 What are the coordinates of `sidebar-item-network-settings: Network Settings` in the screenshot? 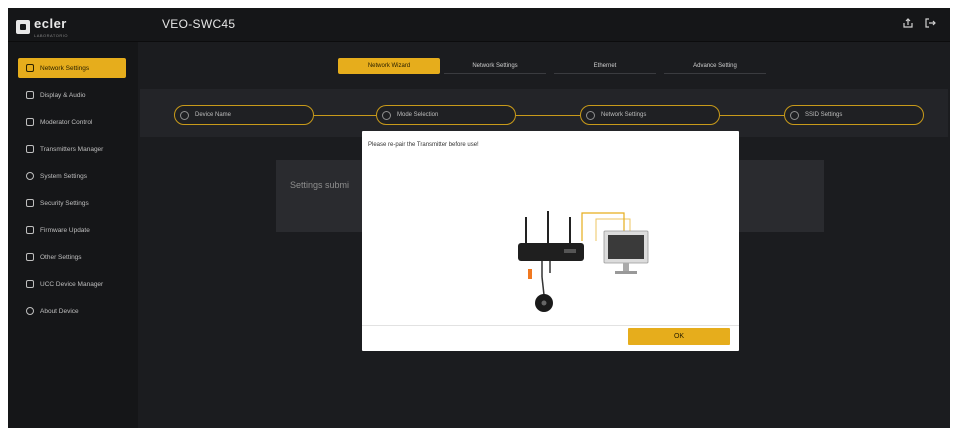 It's located at (72, 68).